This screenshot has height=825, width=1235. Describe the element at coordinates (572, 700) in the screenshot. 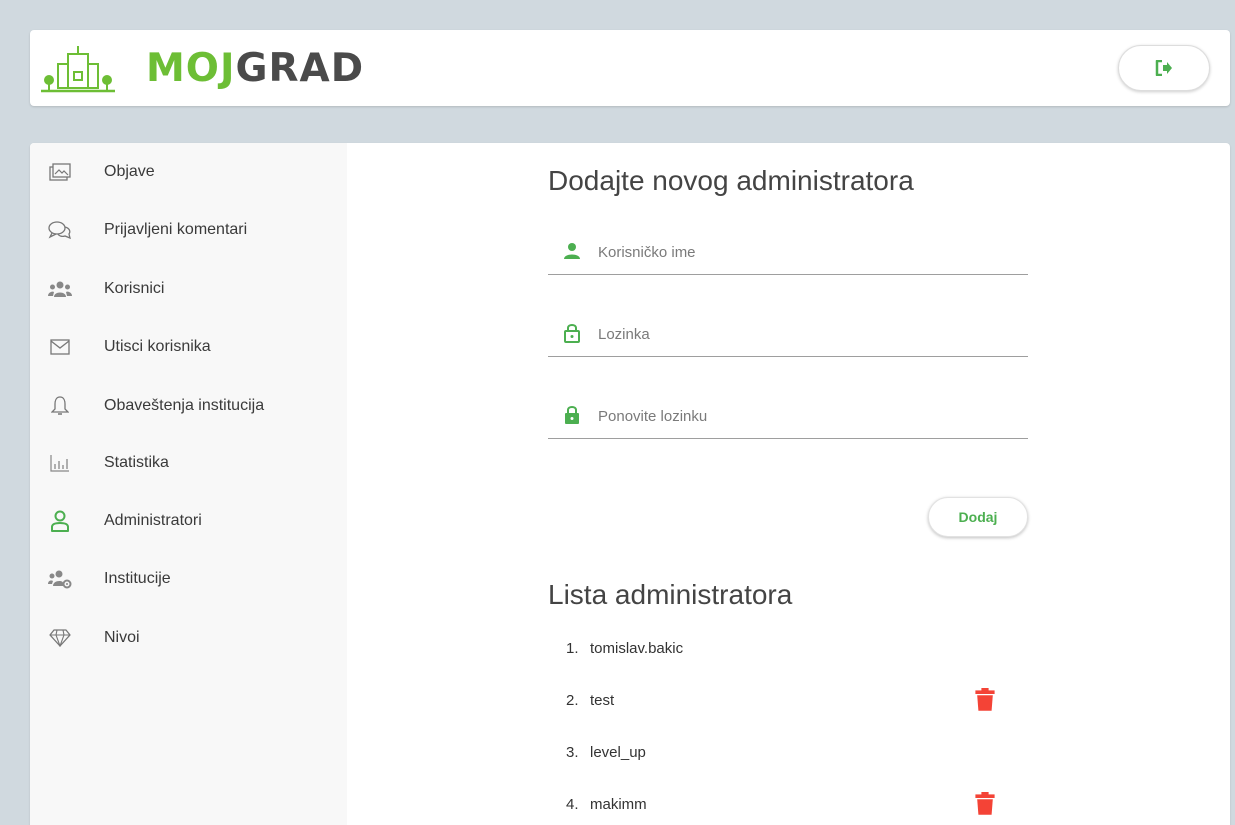

I see `list-item-number: 2.` at that location.